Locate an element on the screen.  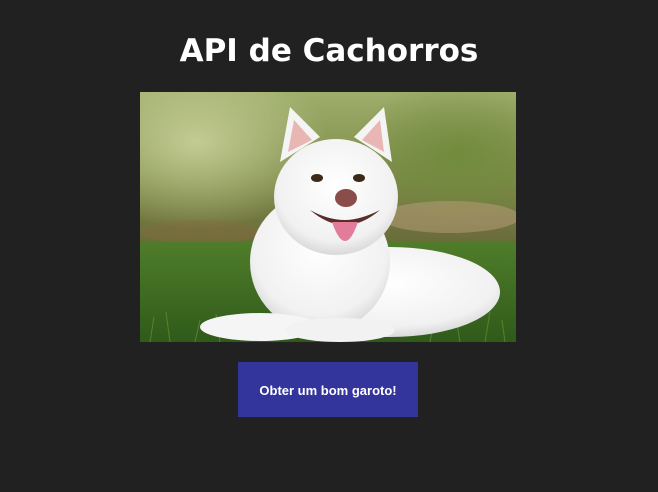
page-title: API de Cachorros is located at coordinates (329, 51).